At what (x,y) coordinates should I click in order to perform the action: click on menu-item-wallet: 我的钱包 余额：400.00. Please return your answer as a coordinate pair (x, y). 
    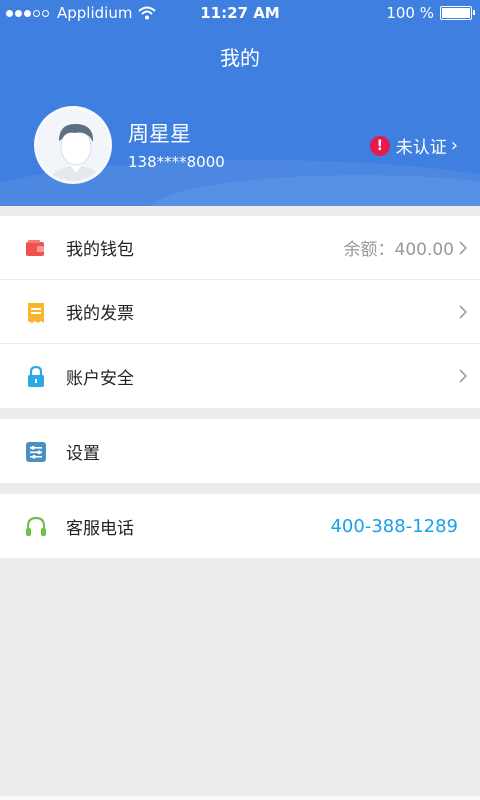
    Looking at the image, I should click on (240, 248).